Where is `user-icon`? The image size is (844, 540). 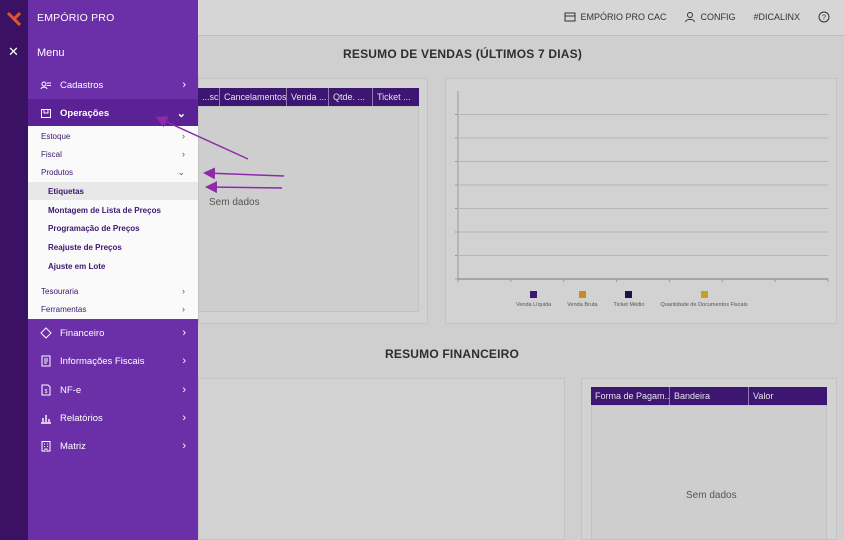
user-icon is located at coordinates (690, 17).